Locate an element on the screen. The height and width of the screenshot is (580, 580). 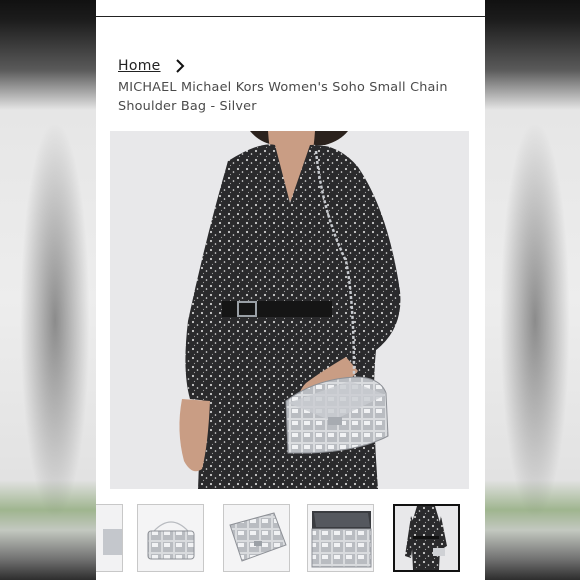
header-divider is located at coordinates (290, 16).